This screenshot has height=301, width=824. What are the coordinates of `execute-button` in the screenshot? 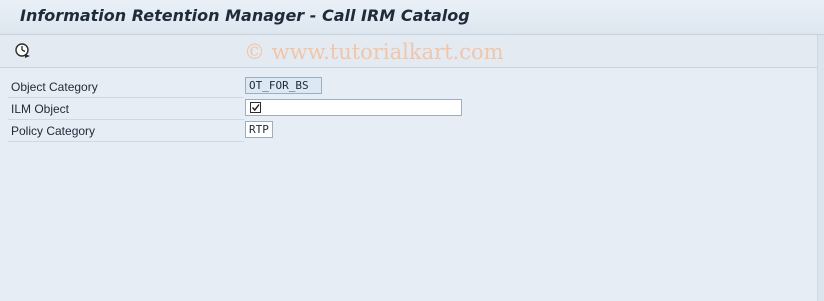 It's located at (23, 51).